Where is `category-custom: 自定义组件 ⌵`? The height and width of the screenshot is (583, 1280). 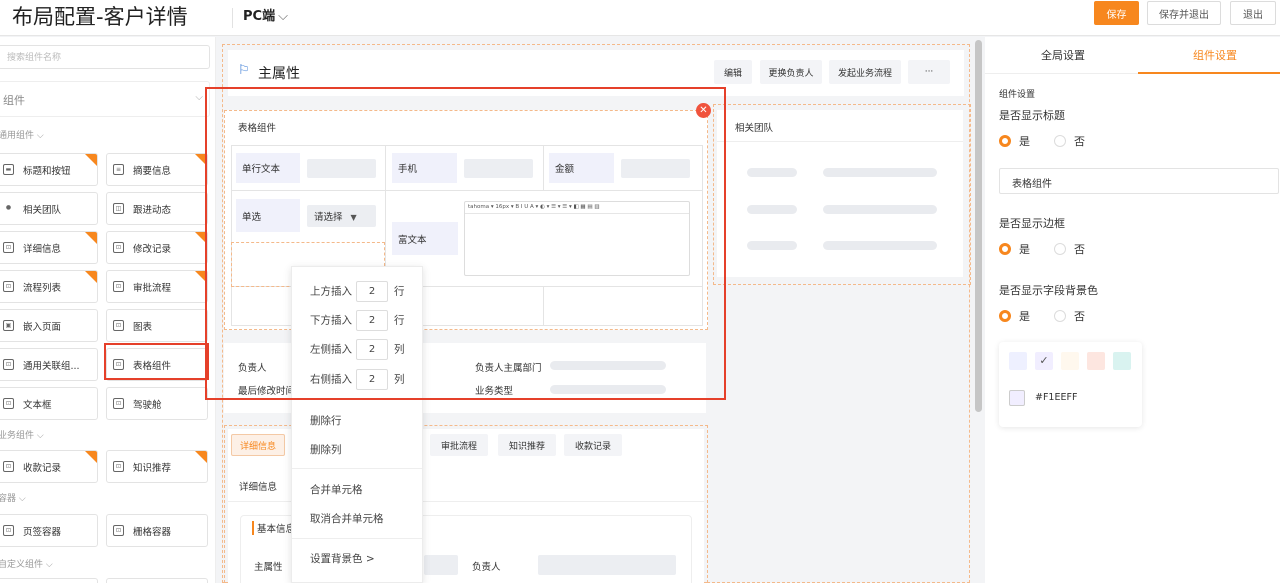
category-custom: 自定义组件 ⌵ is located at coordinates (26, 563).